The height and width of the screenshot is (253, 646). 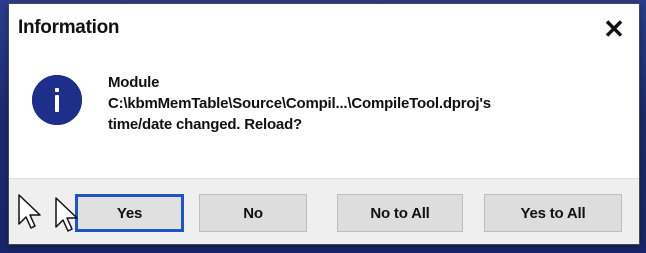 What do you see at coordinates (400, 213) in the screenshot?
I see `no-to-all-button: No to All` at bounding box center [400, 213].